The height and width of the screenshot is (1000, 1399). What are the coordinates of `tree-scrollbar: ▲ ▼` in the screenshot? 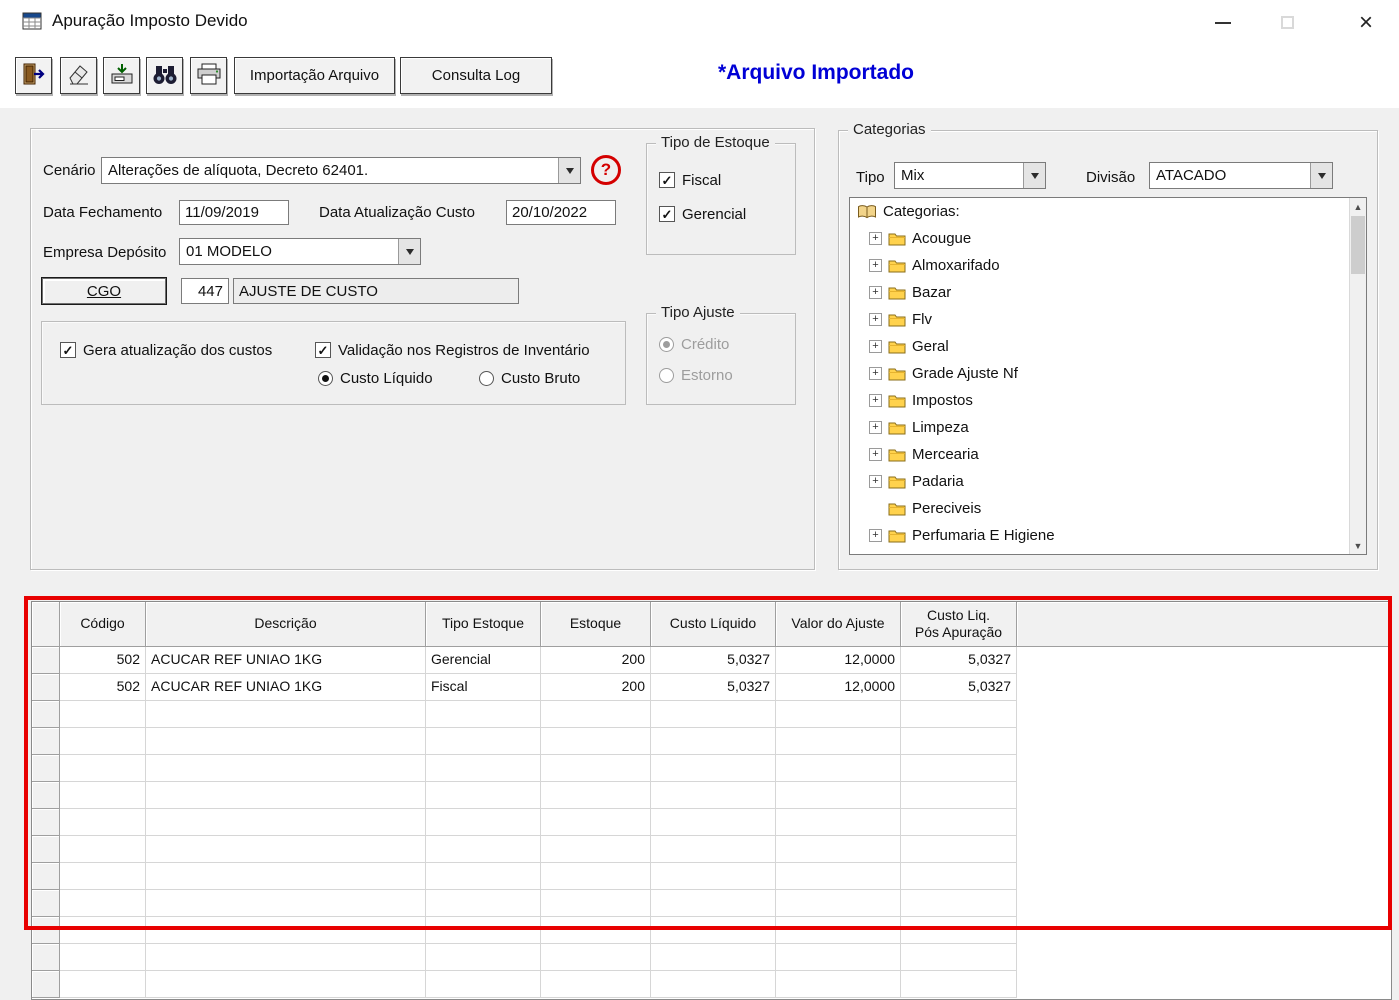 It's located at (1357, 376).